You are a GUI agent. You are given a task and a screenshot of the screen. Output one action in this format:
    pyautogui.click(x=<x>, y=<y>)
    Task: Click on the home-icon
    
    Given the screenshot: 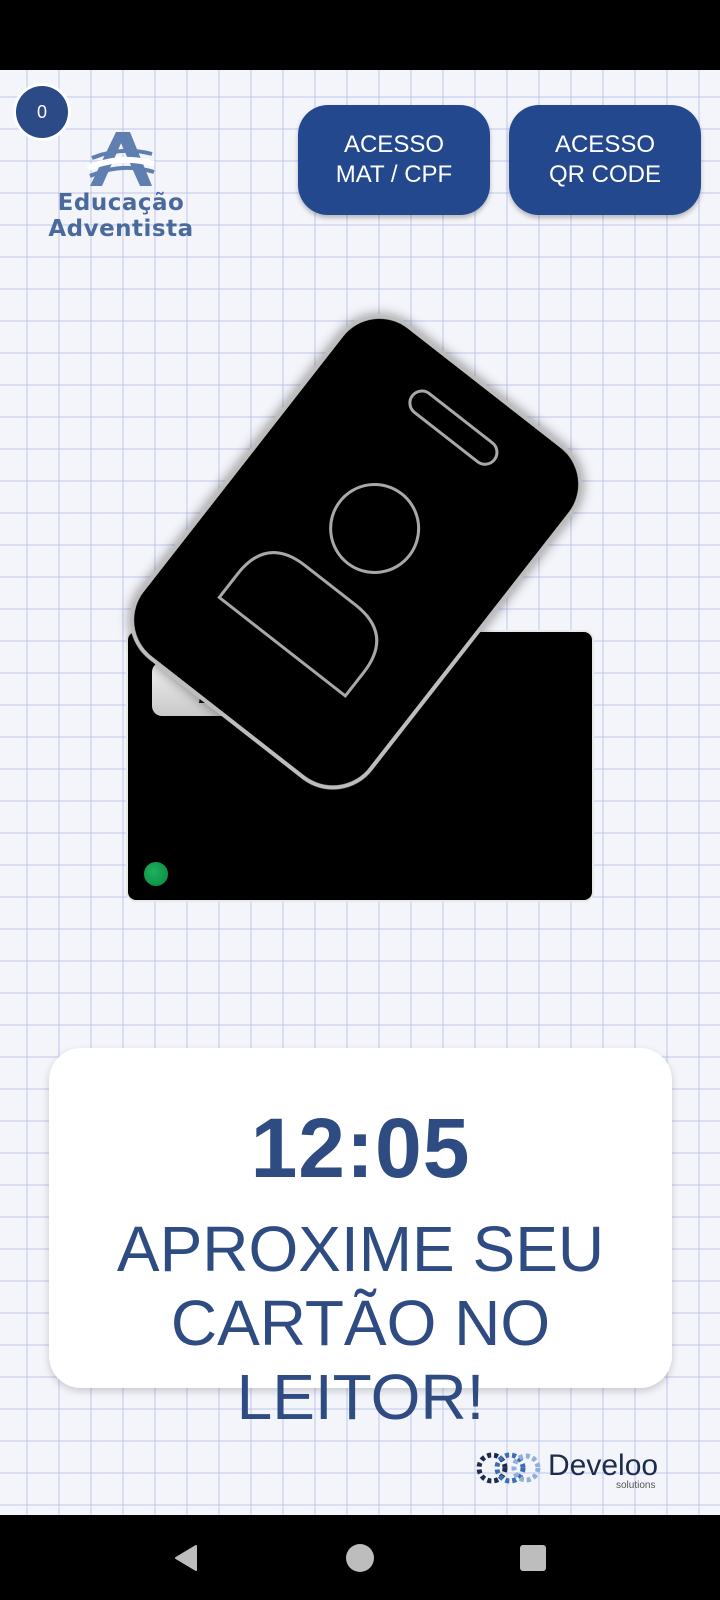 What is the action you would take?
    pyautogui.click(x=359, y=1557)
    